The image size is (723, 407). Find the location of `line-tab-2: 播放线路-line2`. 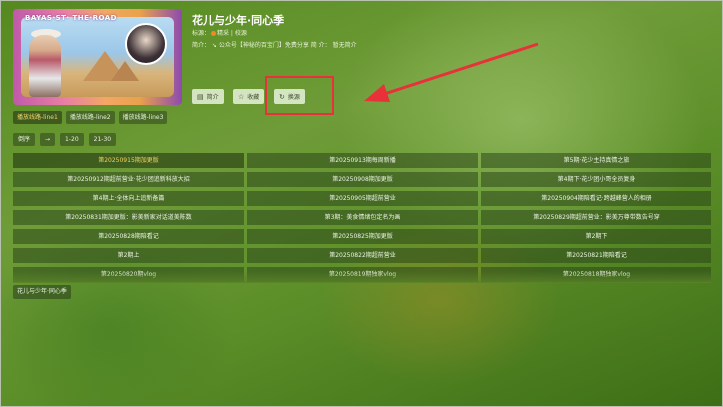

line-tab-2: 播放线路-line2 is located at coordinates (90, 117).